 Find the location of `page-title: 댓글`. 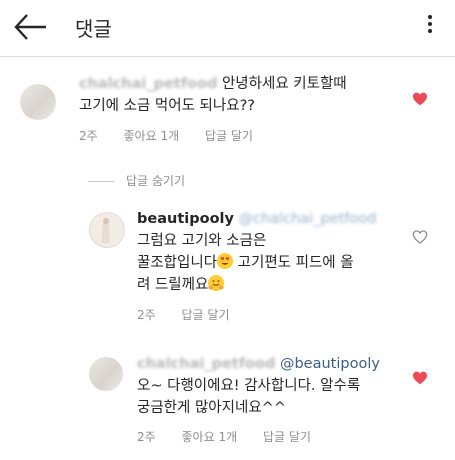

page-title: 댓글 is located at coordinates (93, 29).